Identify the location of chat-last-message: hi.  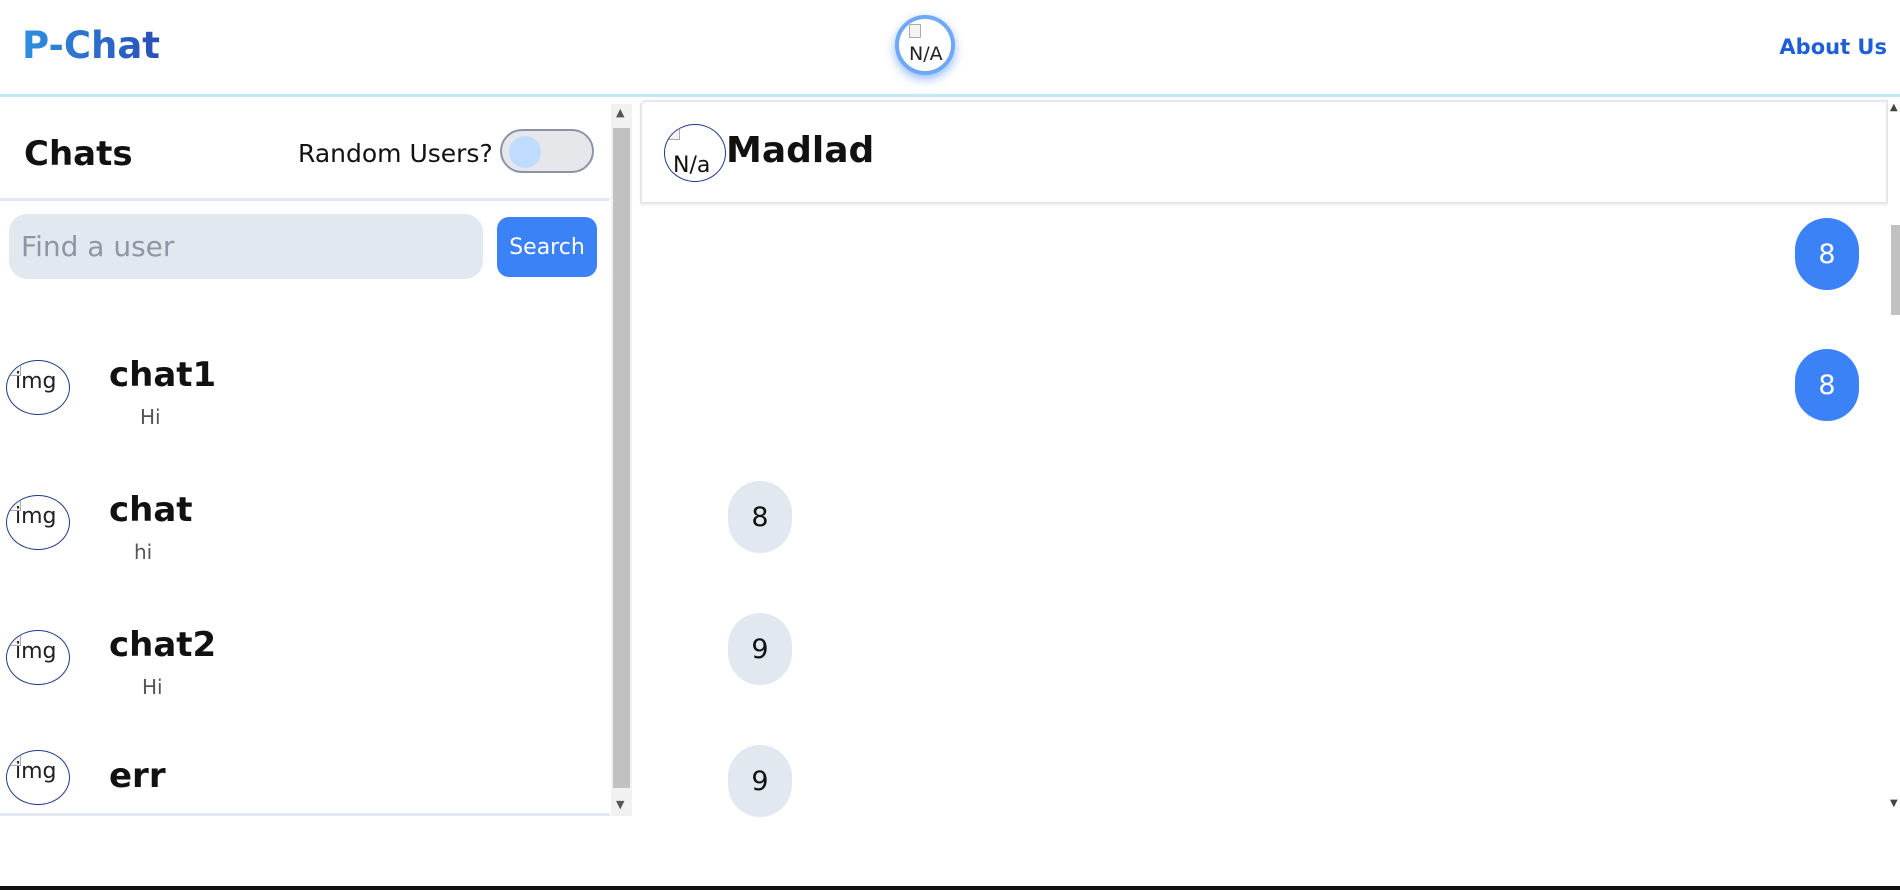
(143, 552).